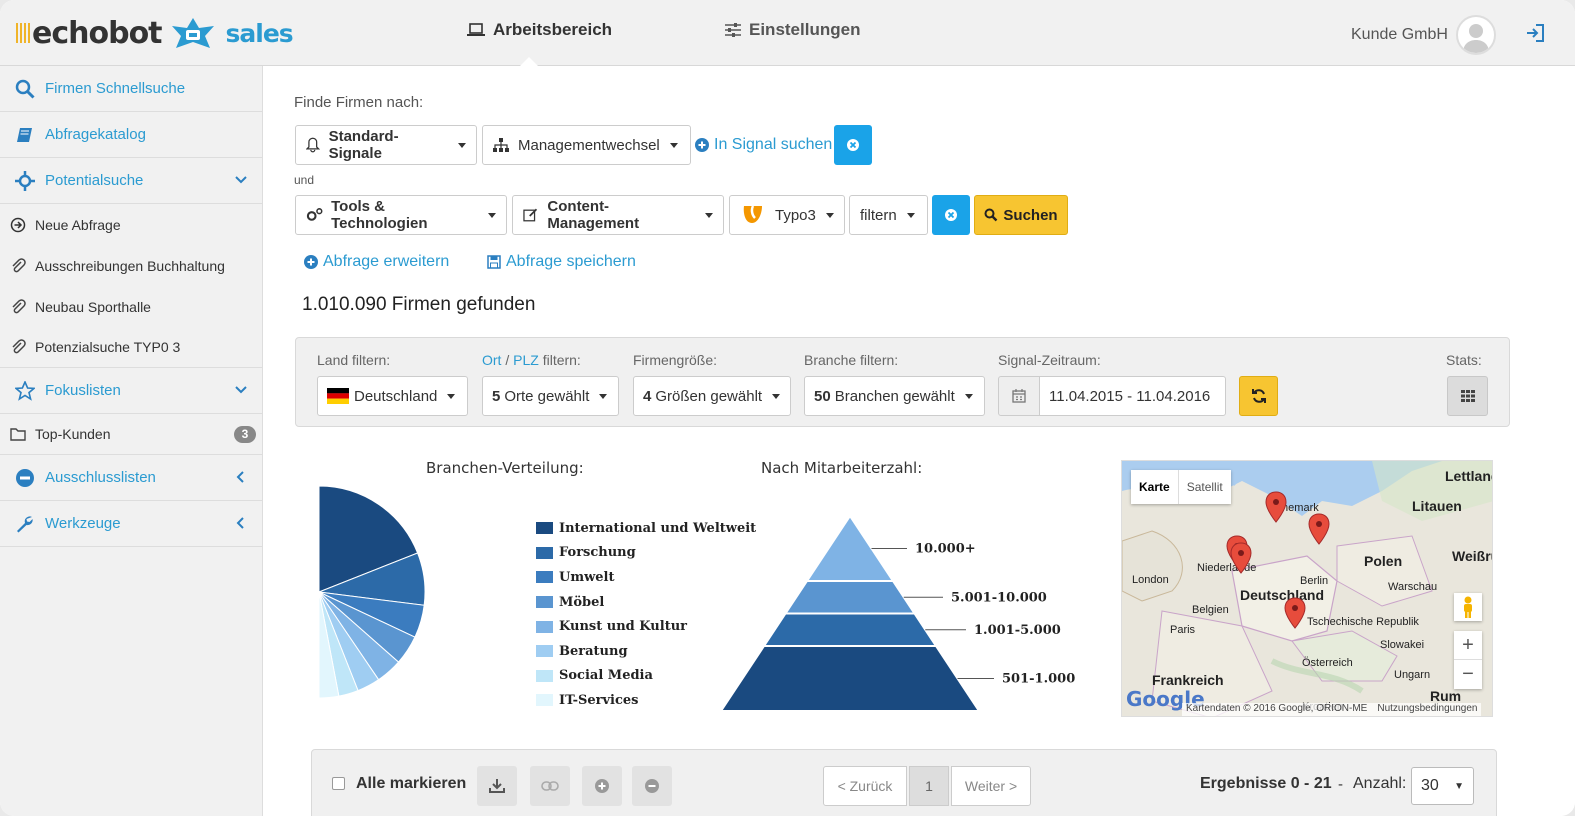 This screenshot has height=816, width=1575. I want to click on next-page-label: Weiter >, so click(991, 786).